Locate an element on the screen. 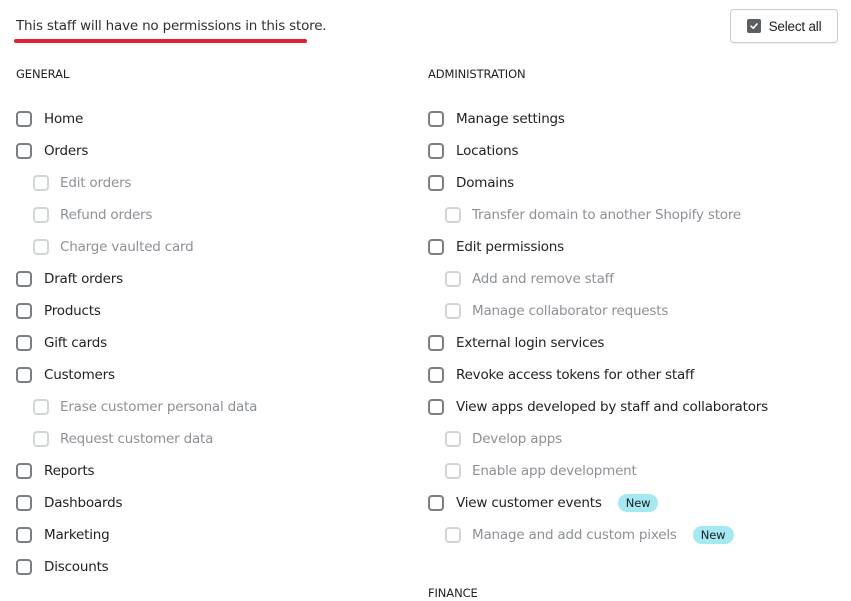 This screenshot has height=601, width=851. permission-domains: Domains is located at coordinates (633, 183).